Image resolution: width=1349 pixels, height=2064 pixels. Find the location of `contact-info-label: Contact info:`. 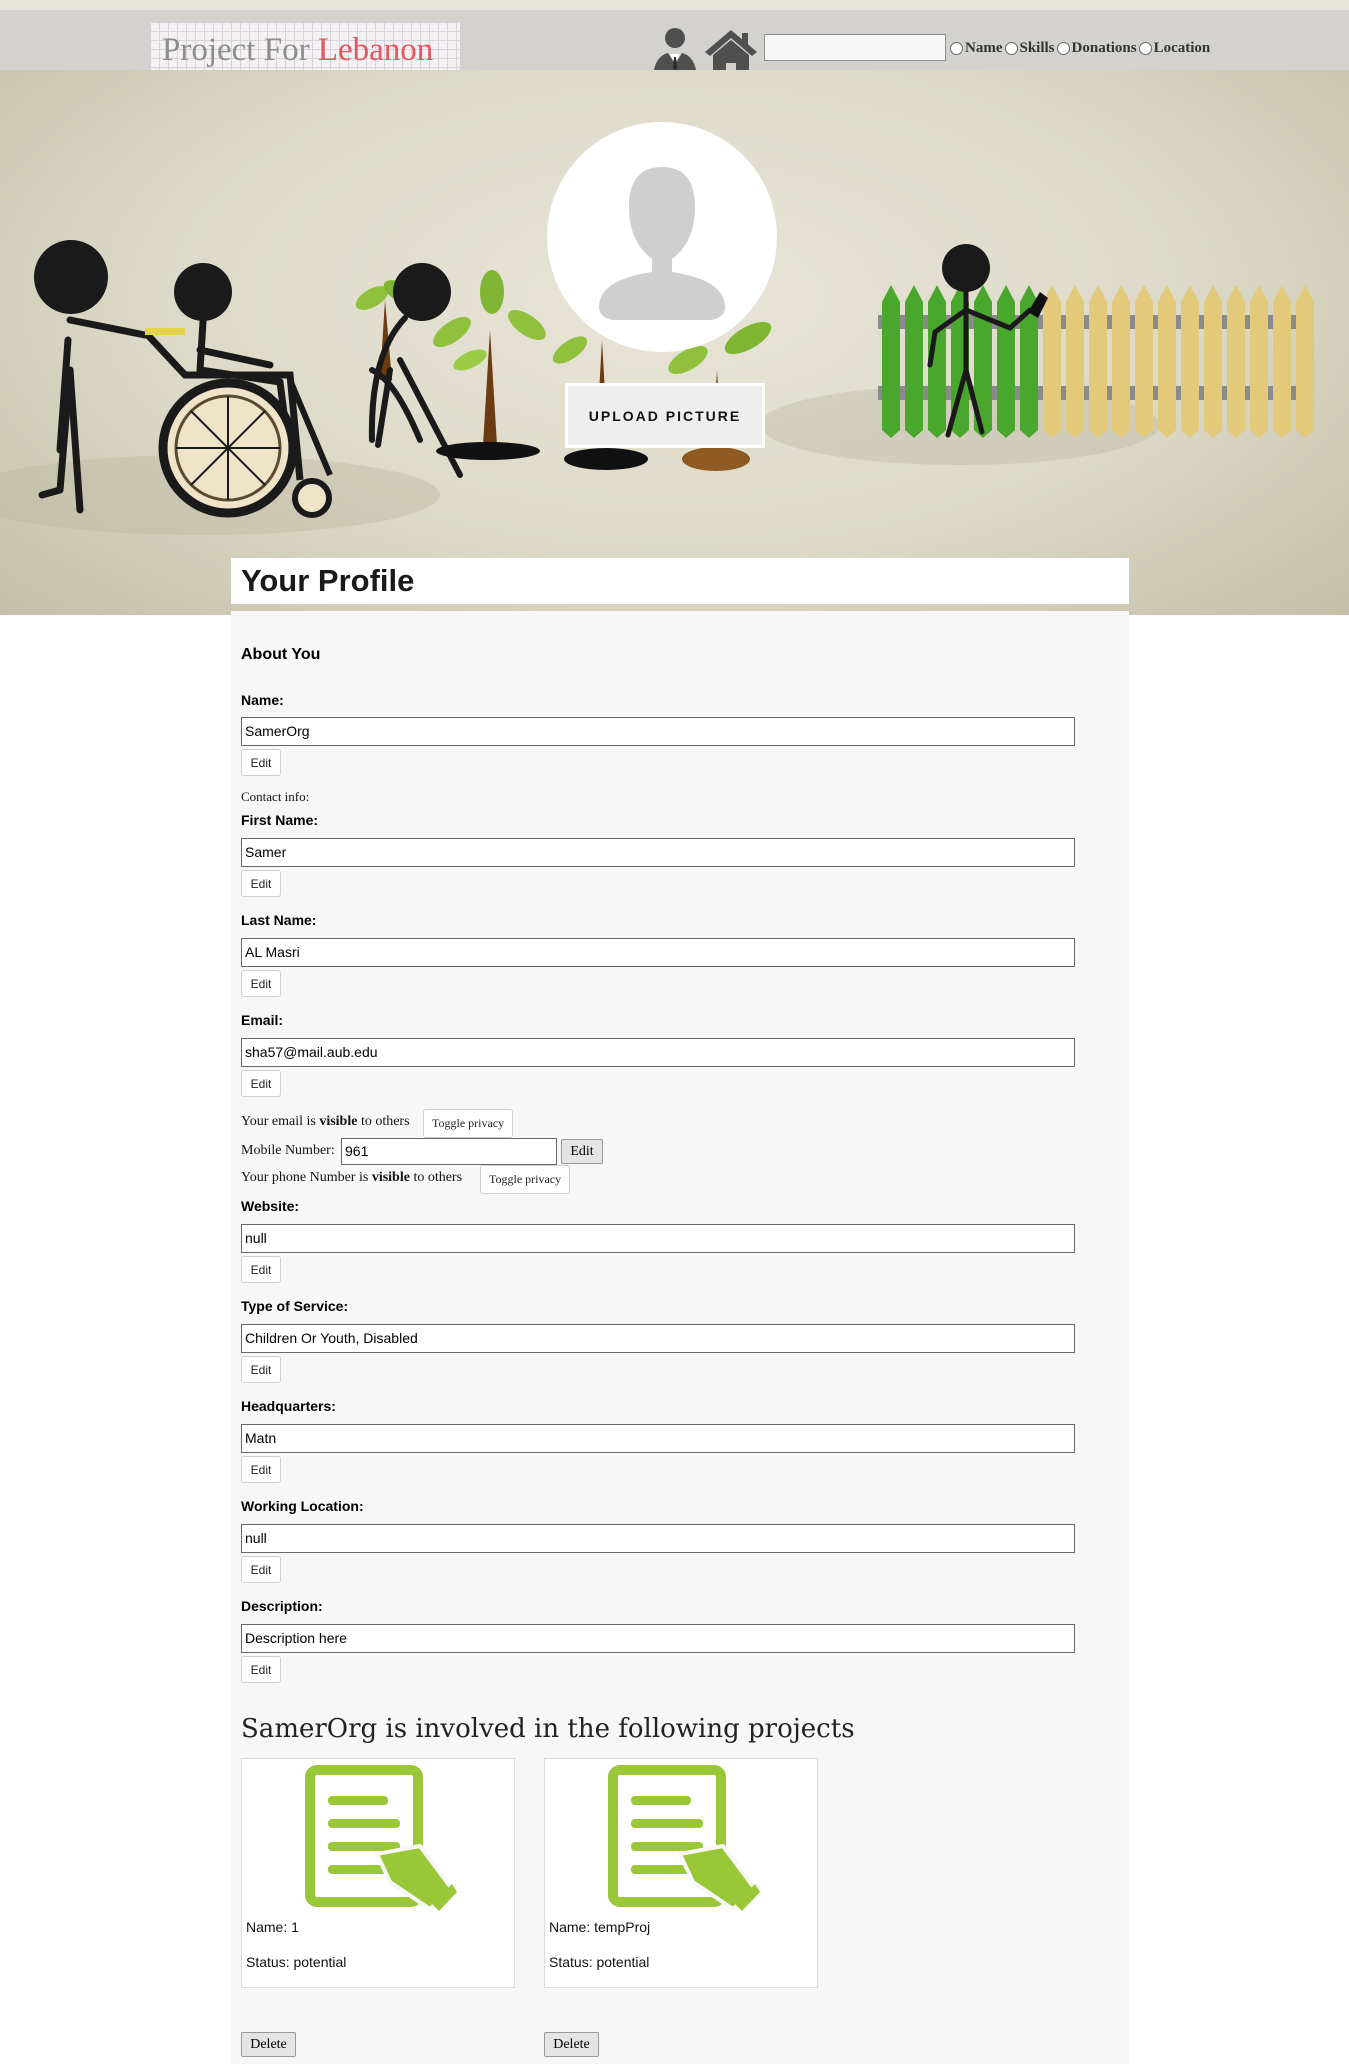

contact-info-label: Contact info: is located at coordinates (275, 796).